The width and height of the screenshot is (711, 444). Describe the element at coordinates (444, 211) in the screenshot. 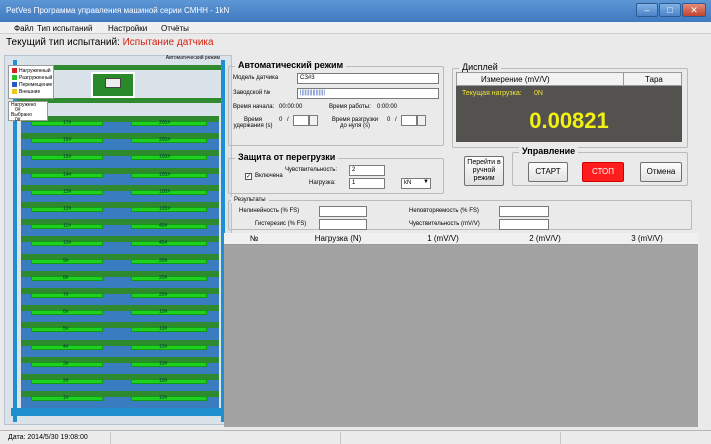

I see `nonrepeatability-label: Неповторяемость (% FS)` at that location.